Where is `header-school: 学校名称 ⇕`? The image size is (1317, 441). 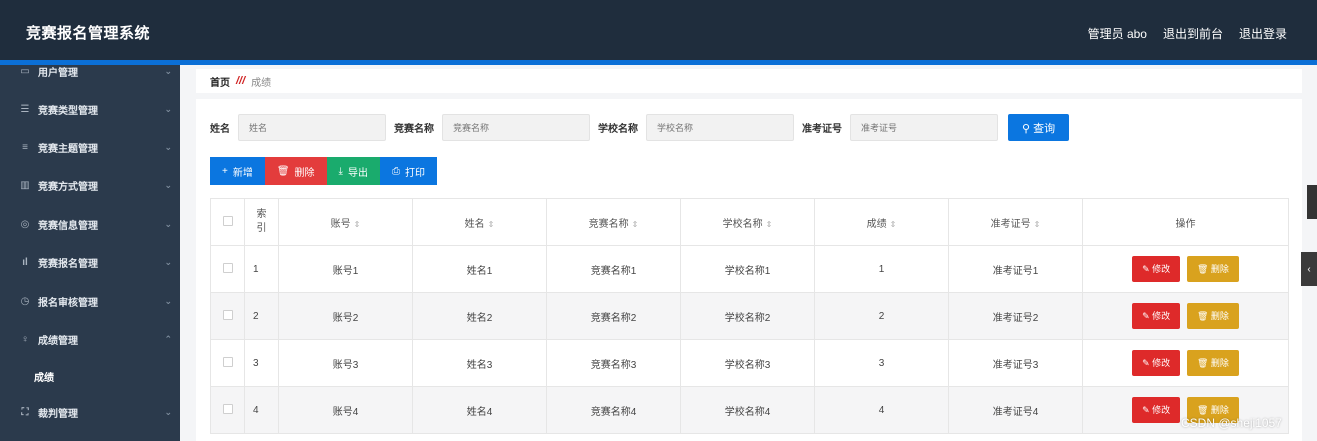 header-school: 学校名称 ⇕ is located at coordinates (747, 222).